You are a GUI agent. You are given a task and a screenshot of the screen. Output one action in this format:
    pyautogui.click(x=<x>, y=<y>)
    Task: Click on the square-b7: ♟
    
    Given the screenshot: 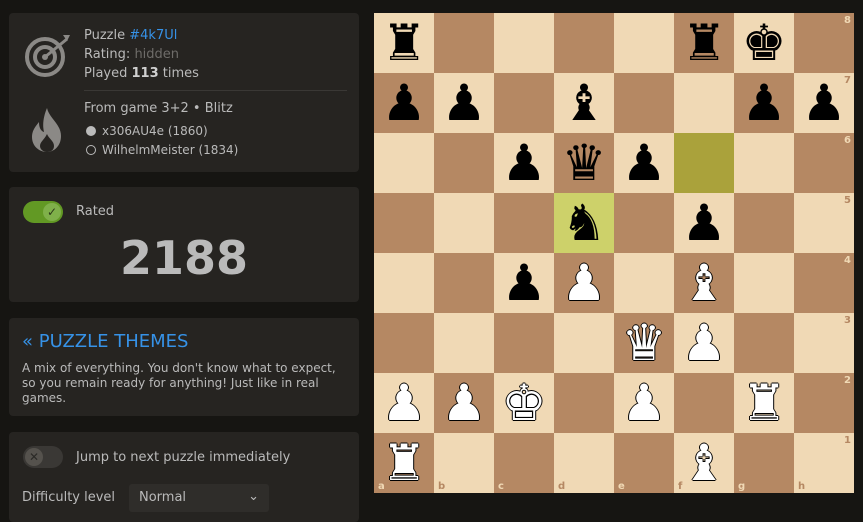 What is the action you would take?
    pyautogui.click(x=464, y=103)
    